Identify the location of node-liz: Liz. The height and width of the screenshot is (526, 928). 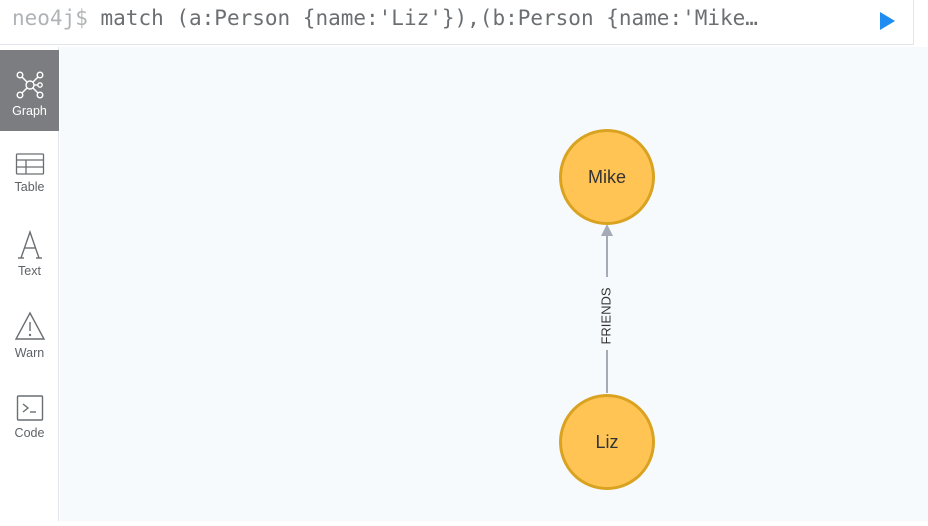
(607, 442).